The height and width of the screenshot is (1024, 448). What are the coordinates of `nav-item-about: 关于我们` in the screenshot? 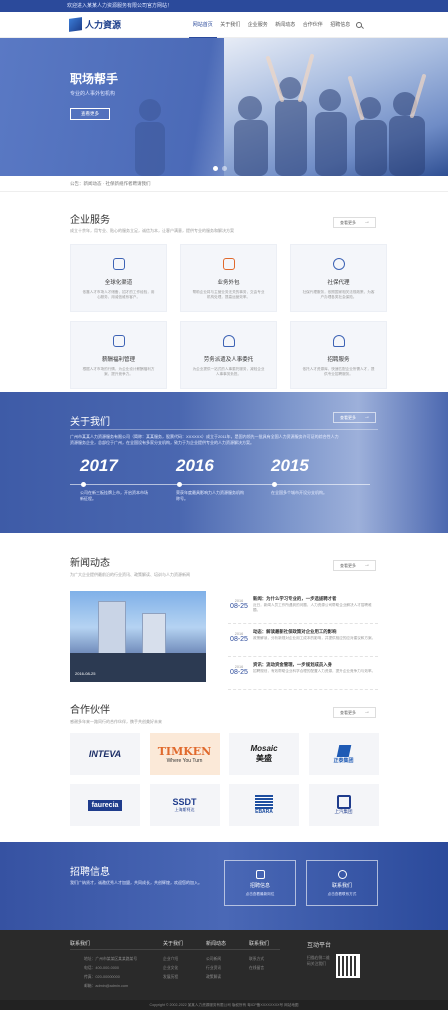 It's located at (231, 25).